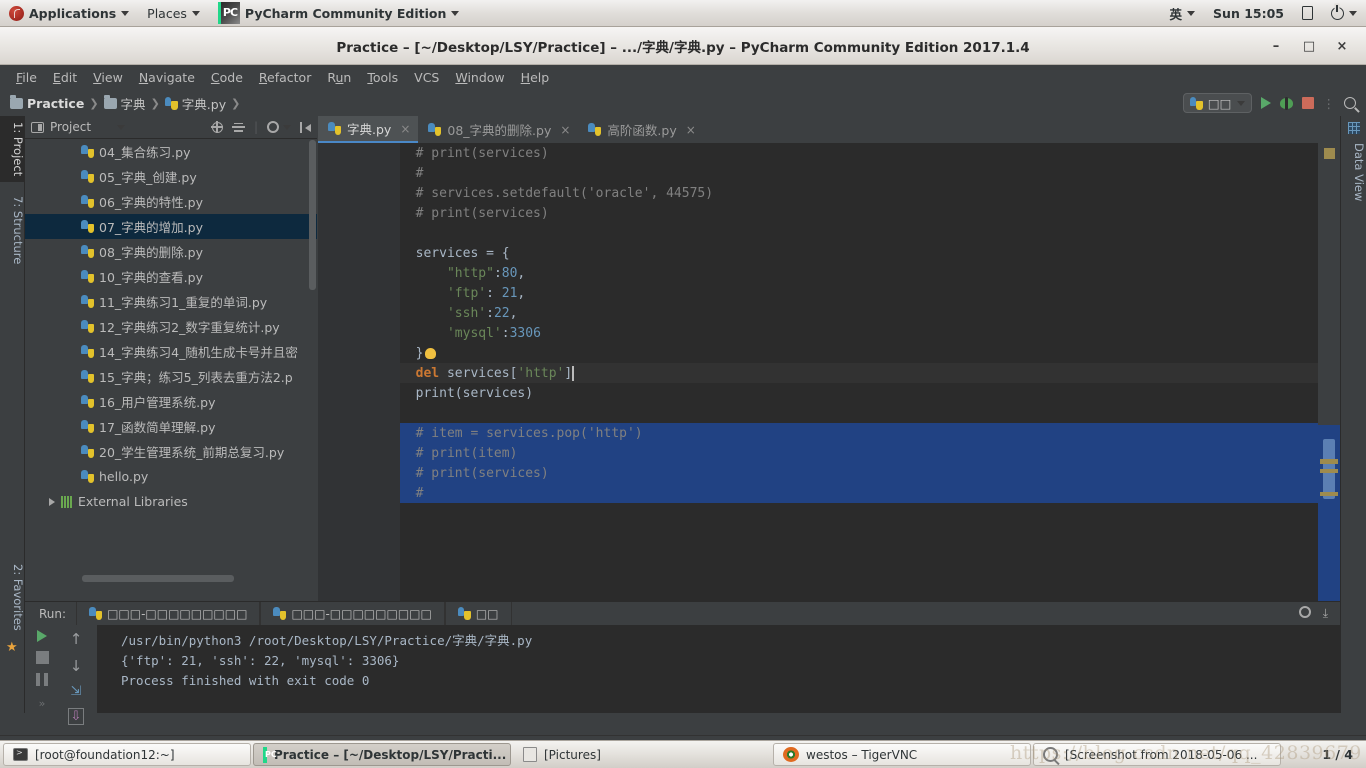  I want to click on menu-window: Window, so click(479, 77).